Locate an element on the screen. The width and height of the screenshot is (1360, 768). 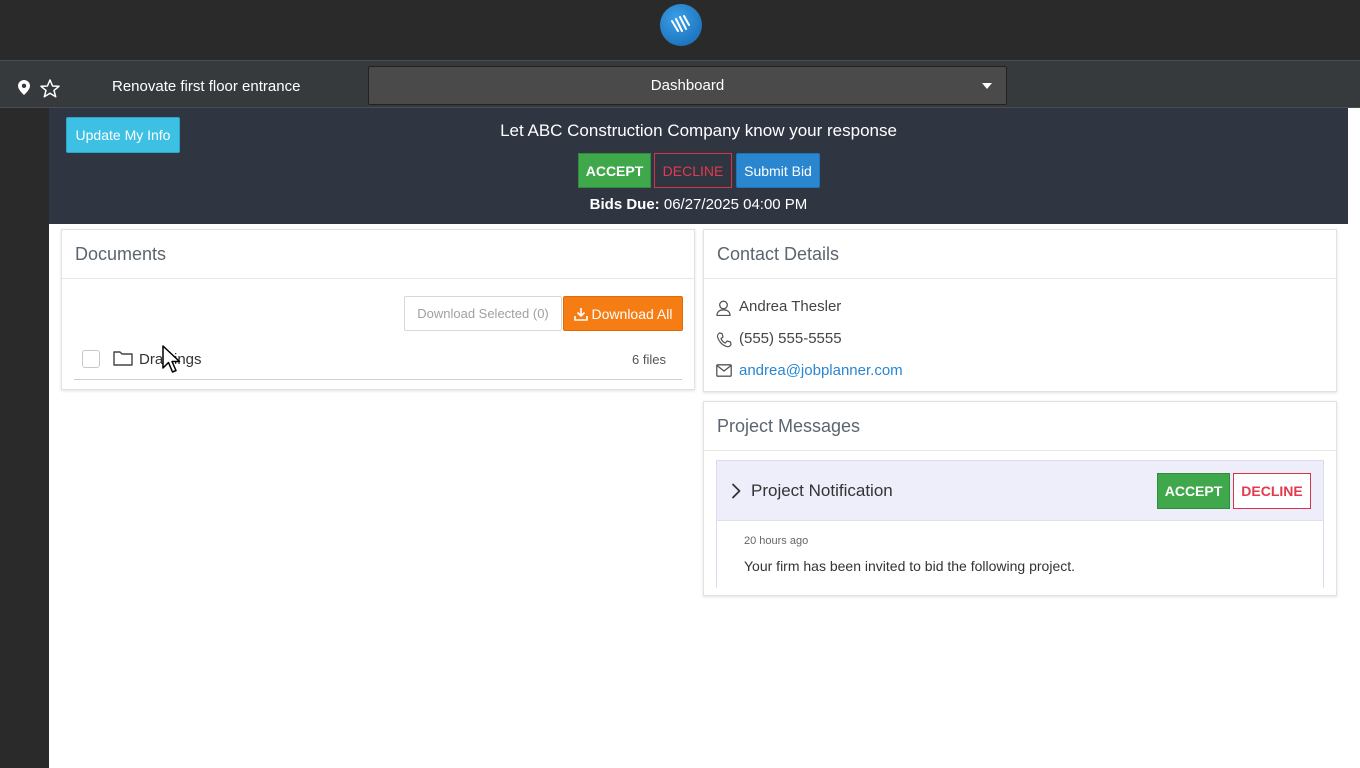
message-header: Project Notification ACCEPT DECLINE is located at coordinates (1020, 491).